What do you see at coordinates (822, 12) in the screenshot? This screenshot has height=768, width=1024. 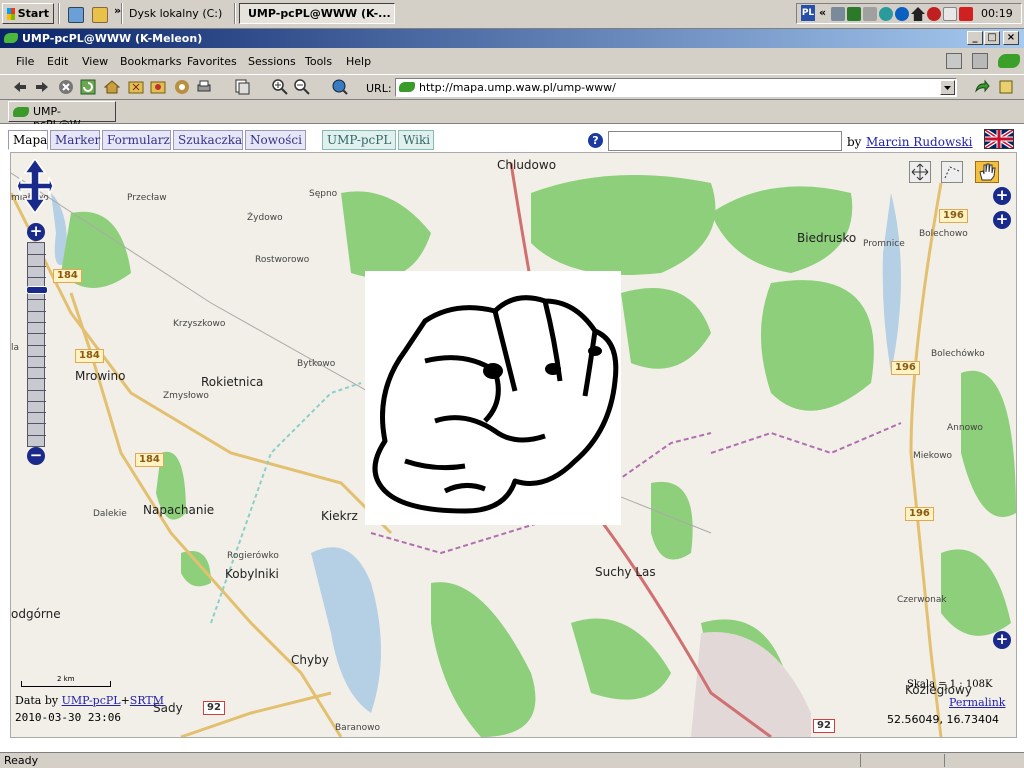 I see `tray-expand-icon: «` at bounding box center [822, 12].